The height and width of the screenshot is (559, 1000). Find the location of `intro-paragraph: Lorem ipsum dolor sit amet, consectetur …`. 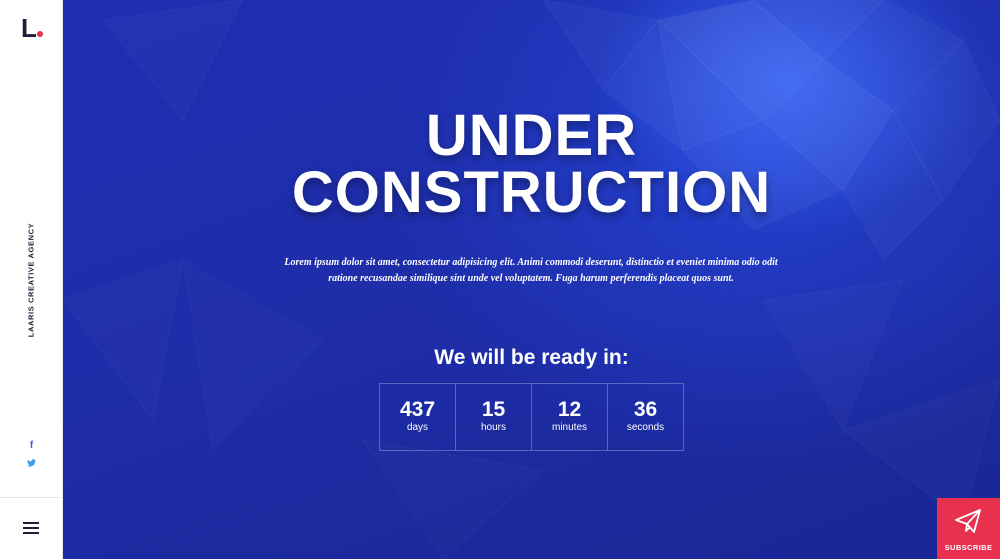

intro-paragraph: Lorem ipsum dolor sit amet, consectetur … is located at coordinates (531, 270).